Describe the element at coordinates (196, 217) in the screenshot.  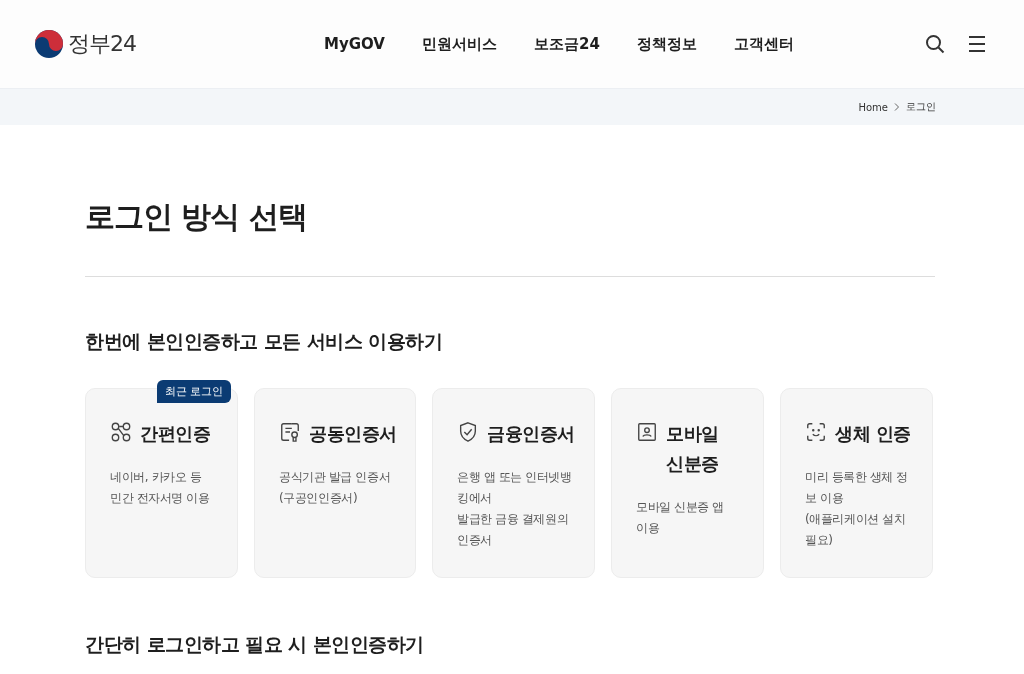
I see `page-title: 로그인 방식 선택` at that location.